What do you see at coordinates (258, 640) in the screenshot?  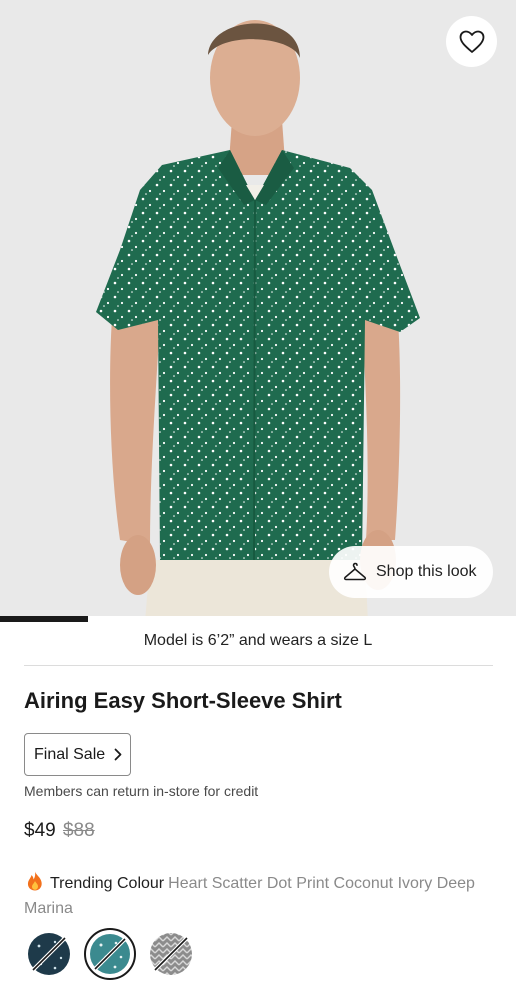 I see `model-size-note: Model is 6’2” and wears a size L` at bounding box center [258, 640].